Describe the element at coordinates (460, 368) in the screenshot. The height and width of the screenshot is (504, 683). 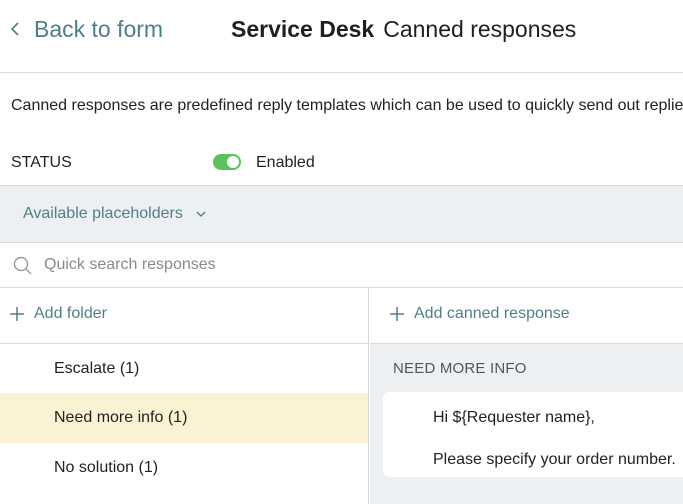
I see `folder-heading: NEED MORE INFO` at that location.